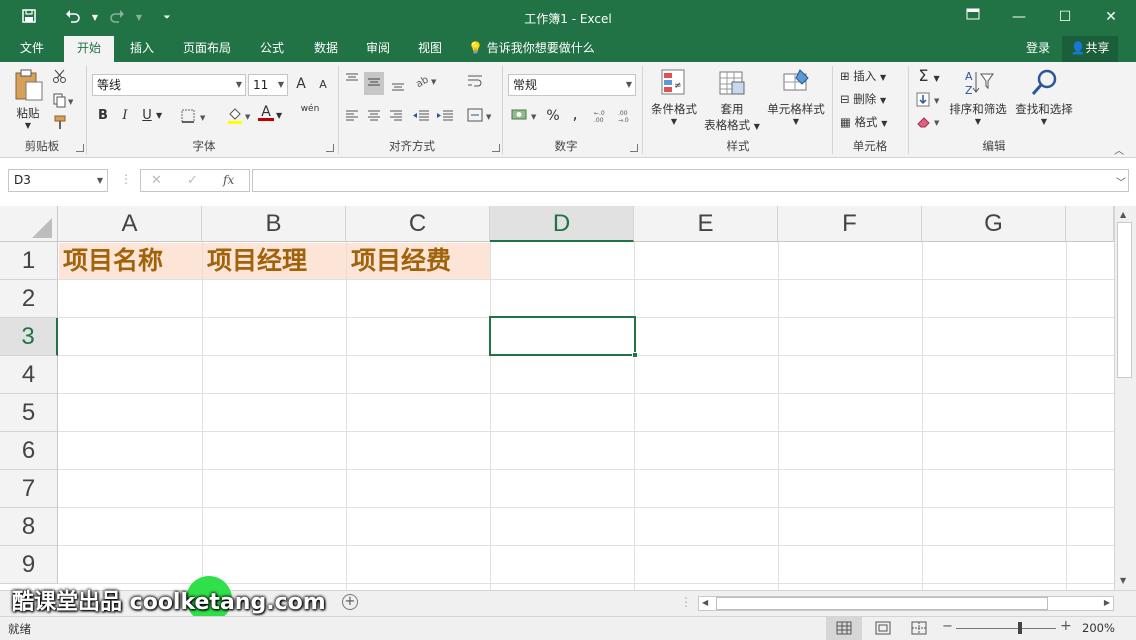  What do you see at coordinates (1006, 628) in the screenshot?
I see `zoom-slider-track` at bounding box center [1006, 628].